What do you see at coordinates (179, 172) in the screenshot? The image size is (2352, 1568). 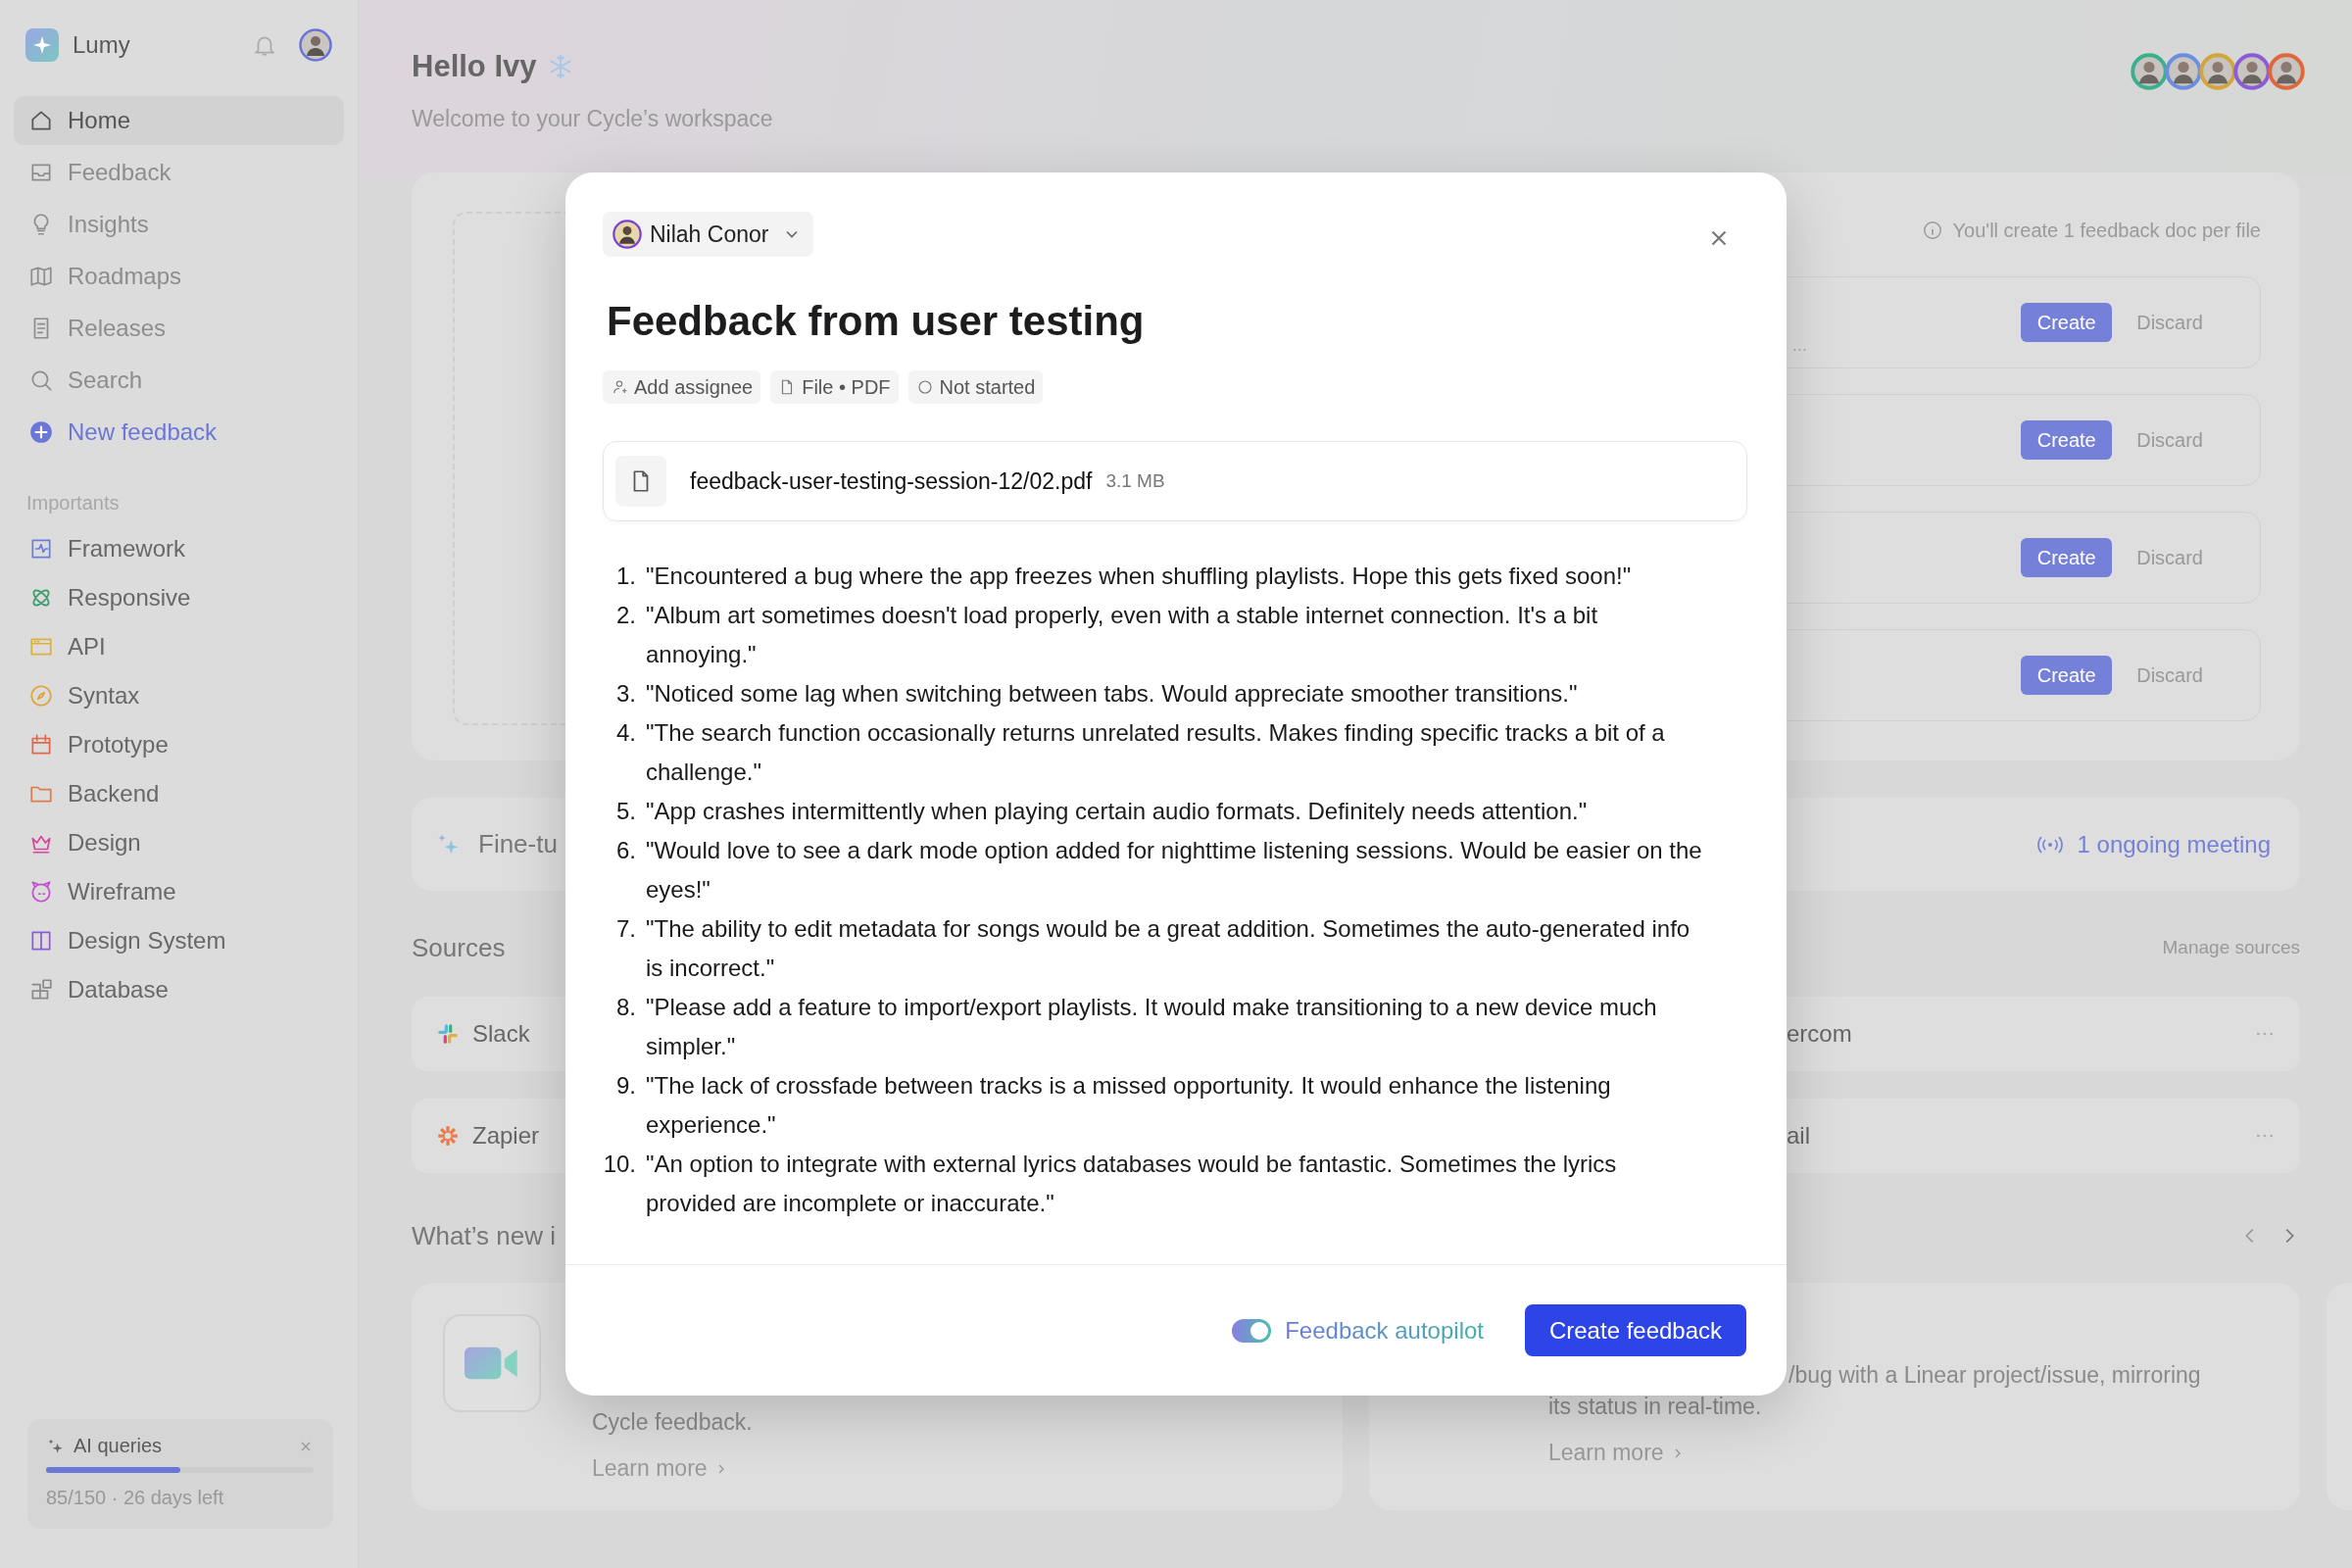 I see `nav-item: Feedback` at bounding box center [179, 172].